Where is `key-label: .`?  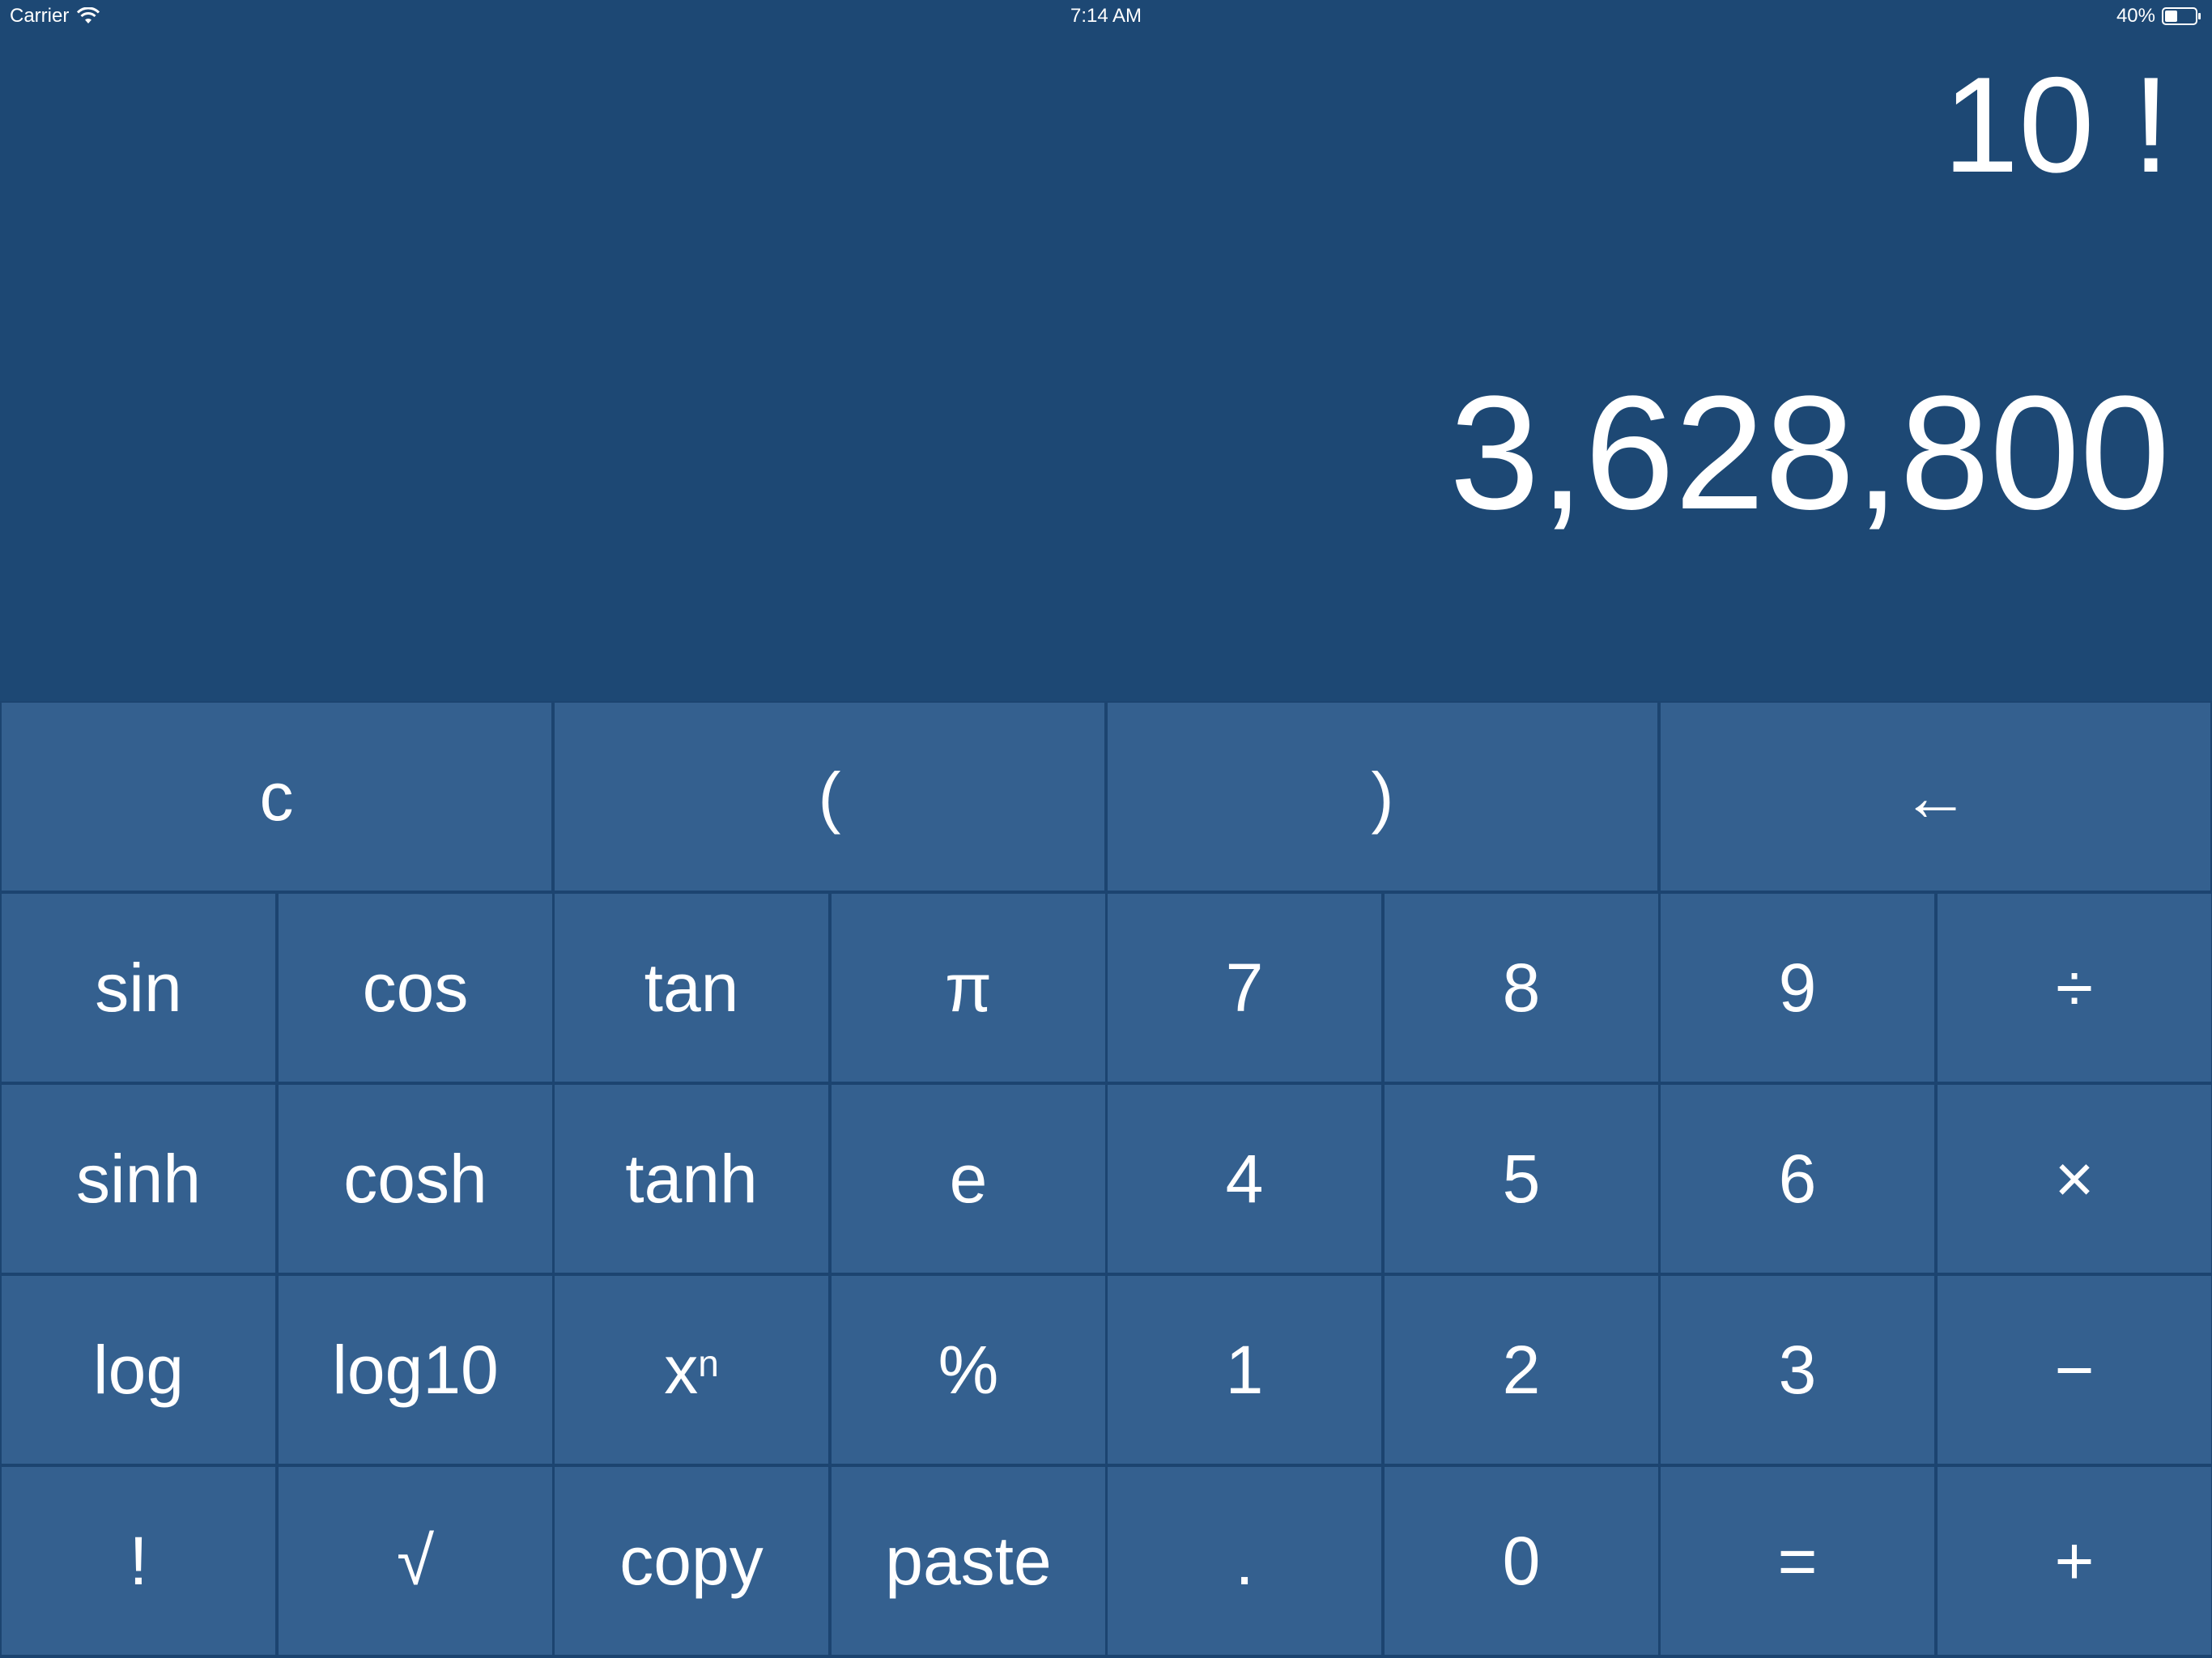
key-label: . is located at coordinates (1245, 1560).